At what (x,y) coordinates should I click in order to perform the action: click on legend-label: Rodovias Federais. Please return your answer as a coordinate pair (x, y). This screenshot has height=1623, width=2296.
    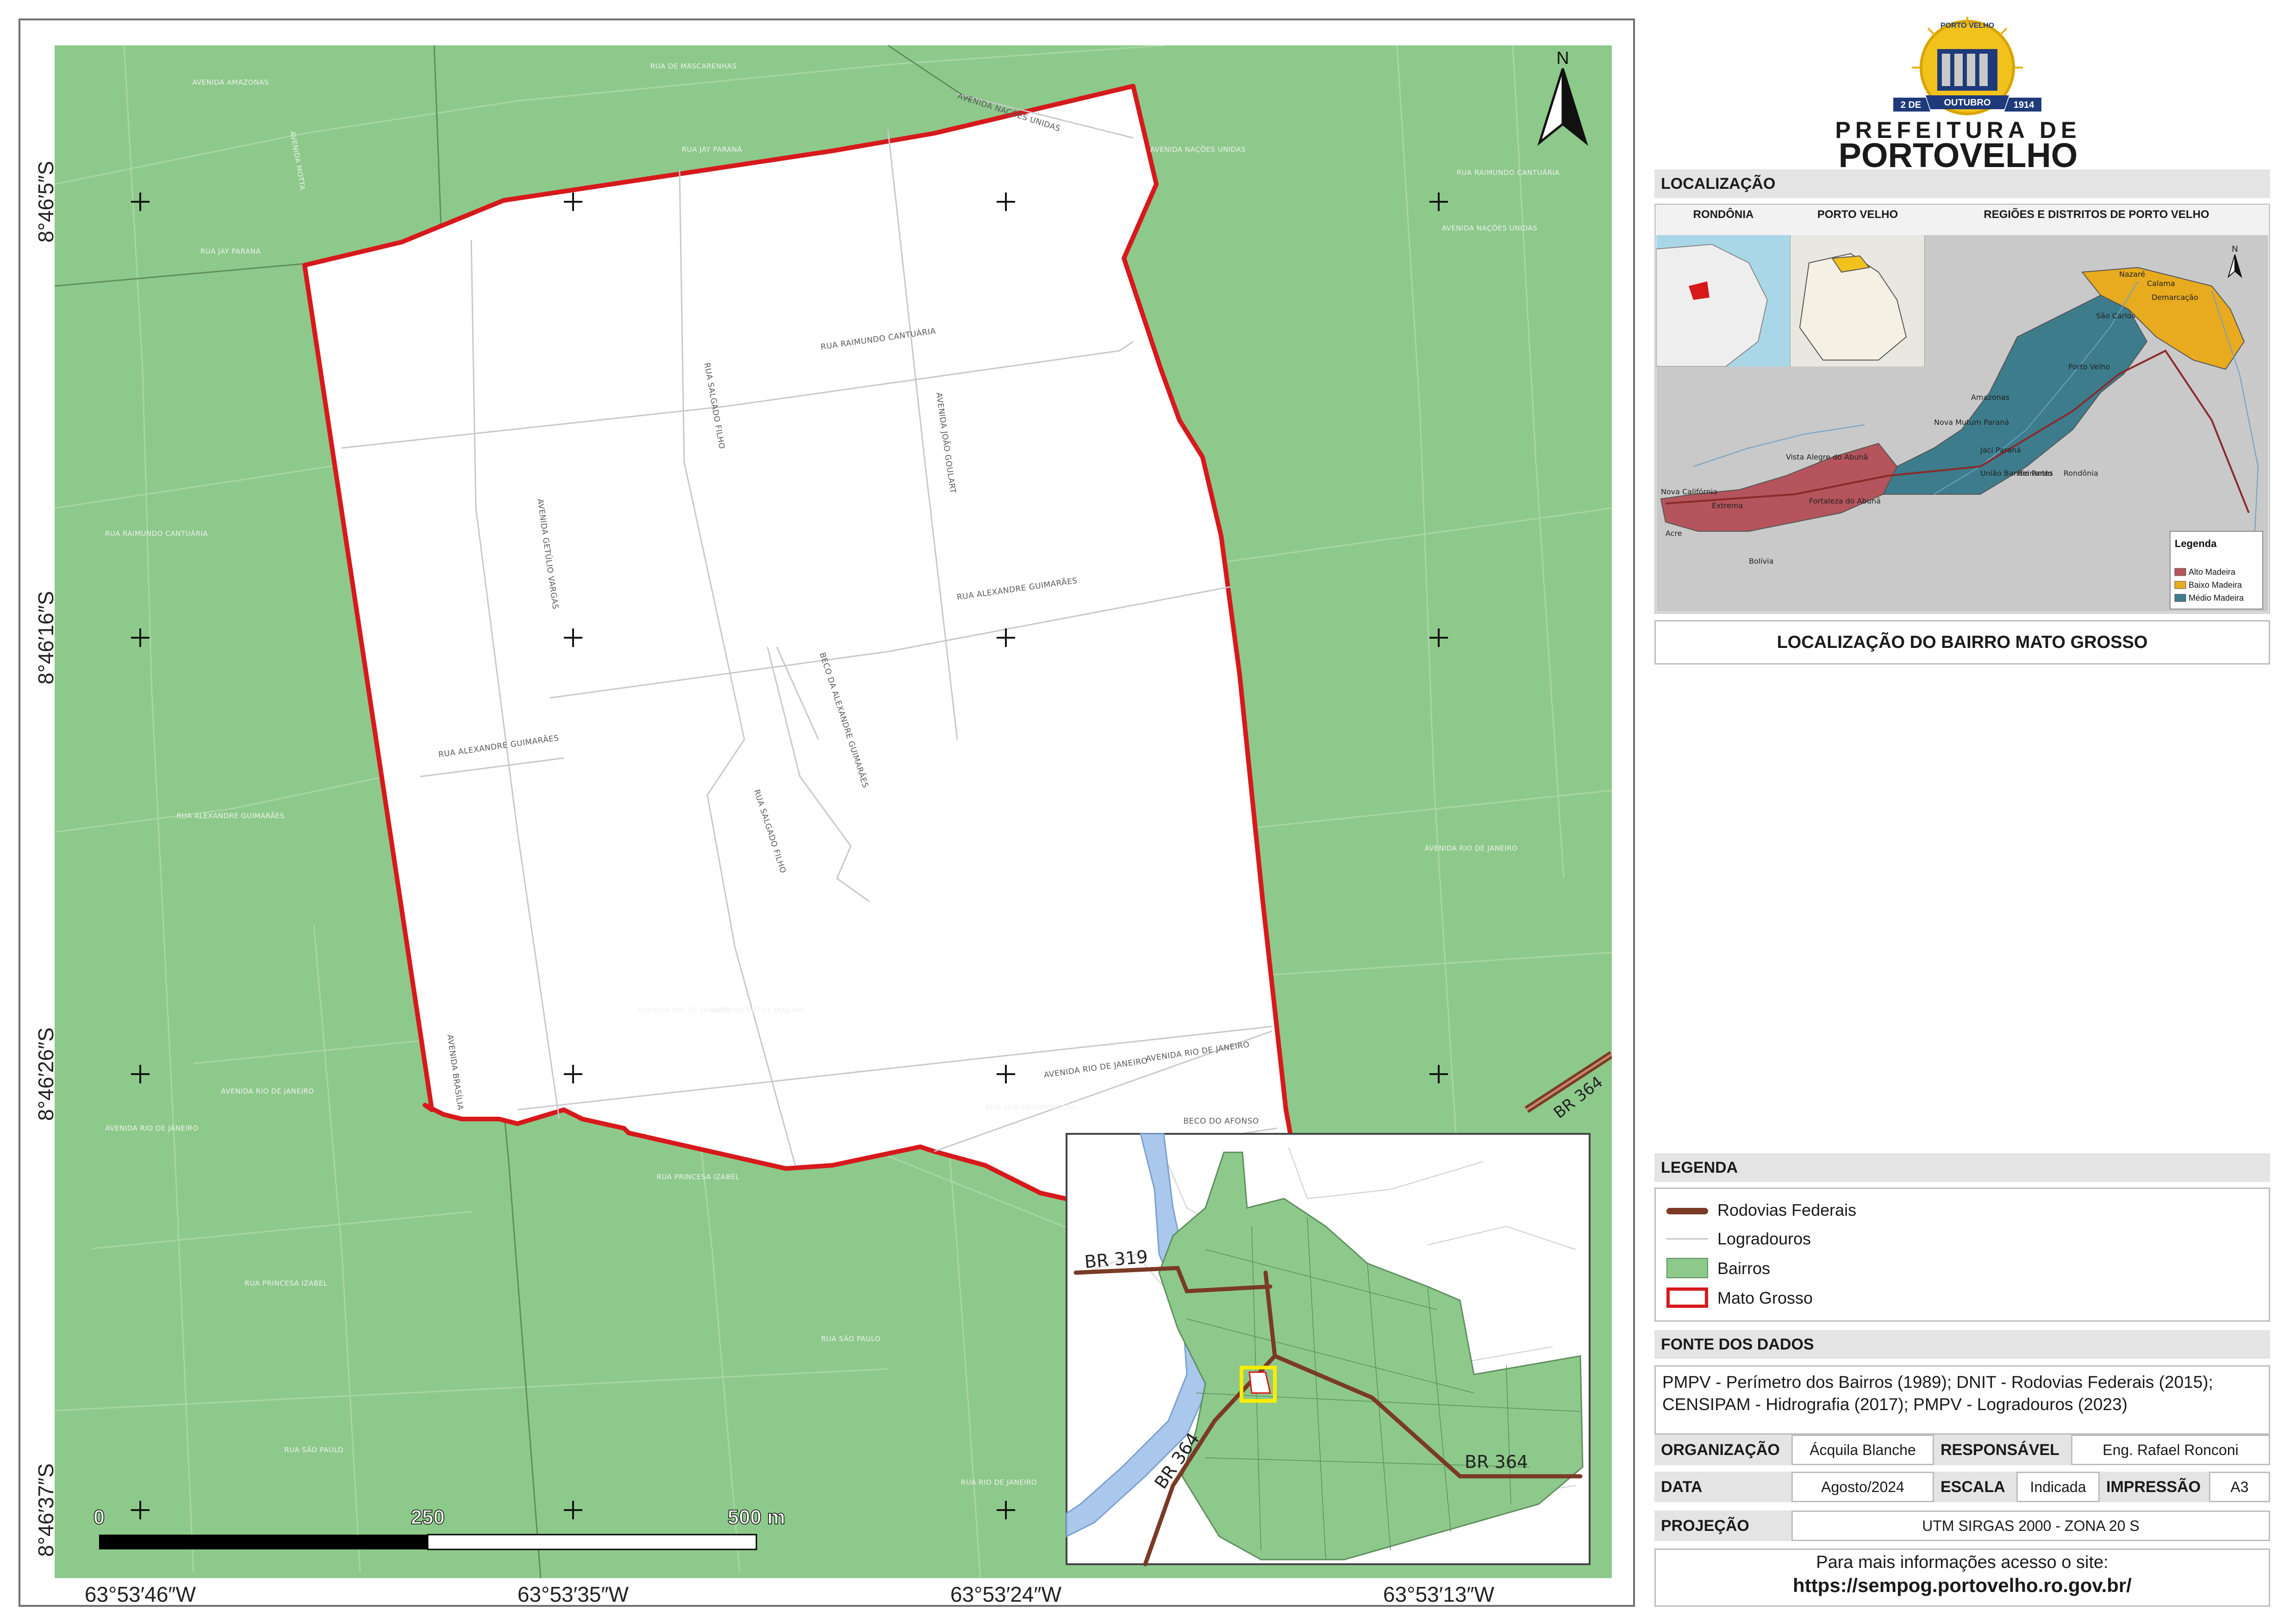
    Looking at the image, I should click on (1787, 1209).